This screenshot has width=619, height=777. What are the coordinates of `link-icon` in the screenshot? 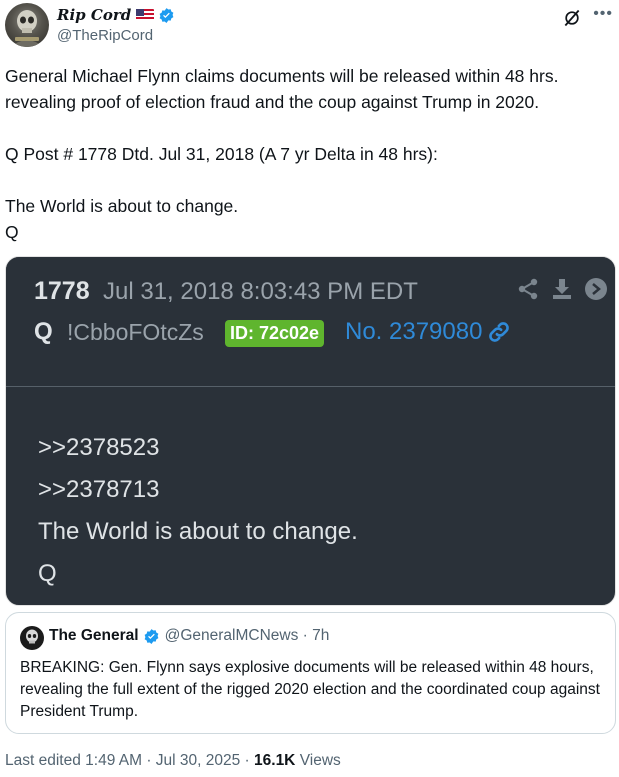 It's located at (499, 332).